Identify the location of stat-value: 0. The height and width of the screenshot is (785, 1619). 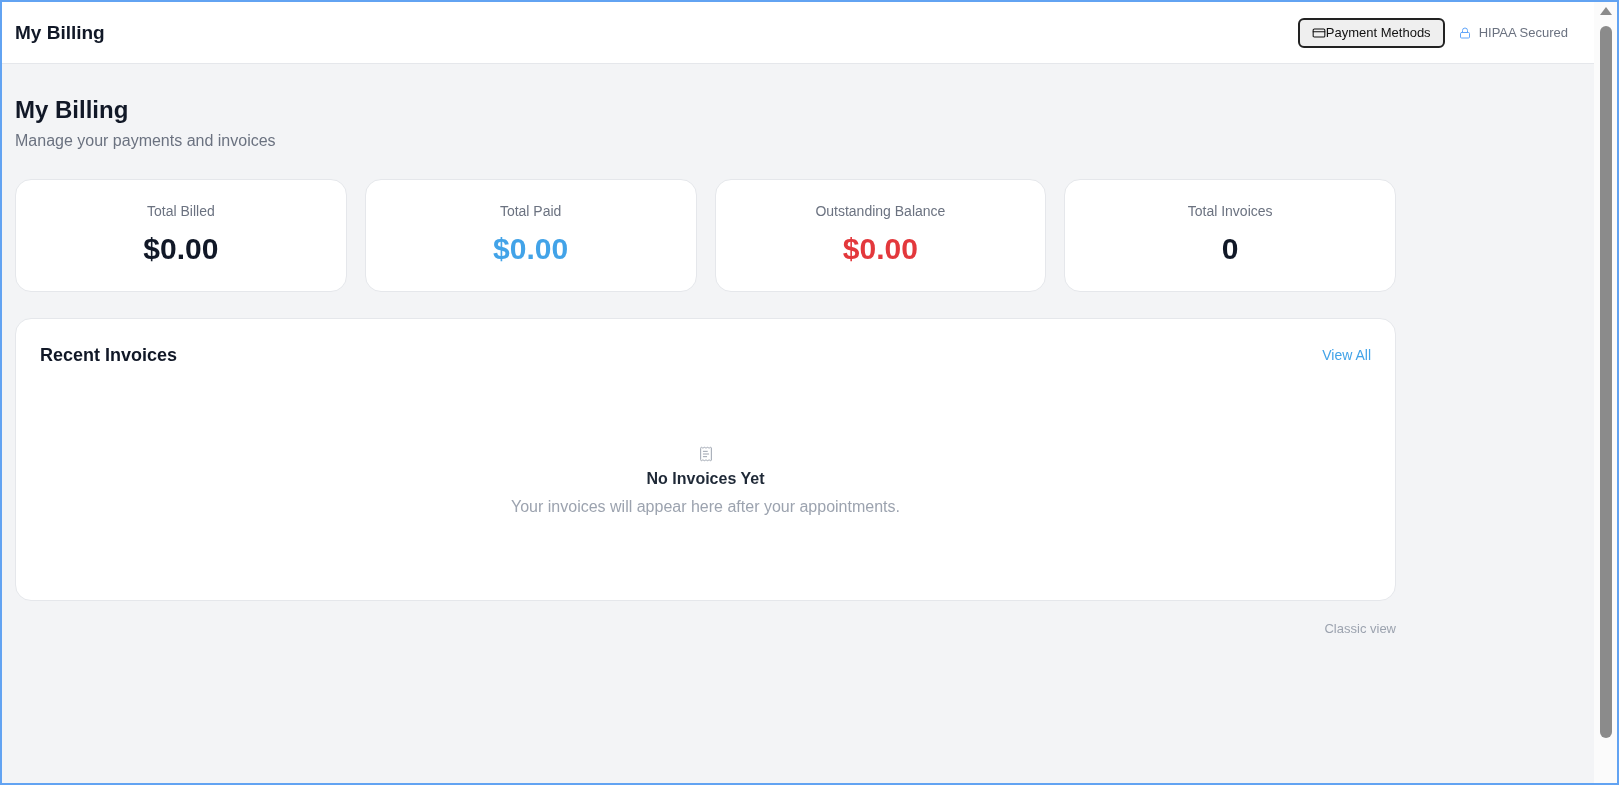
(1230, 249).